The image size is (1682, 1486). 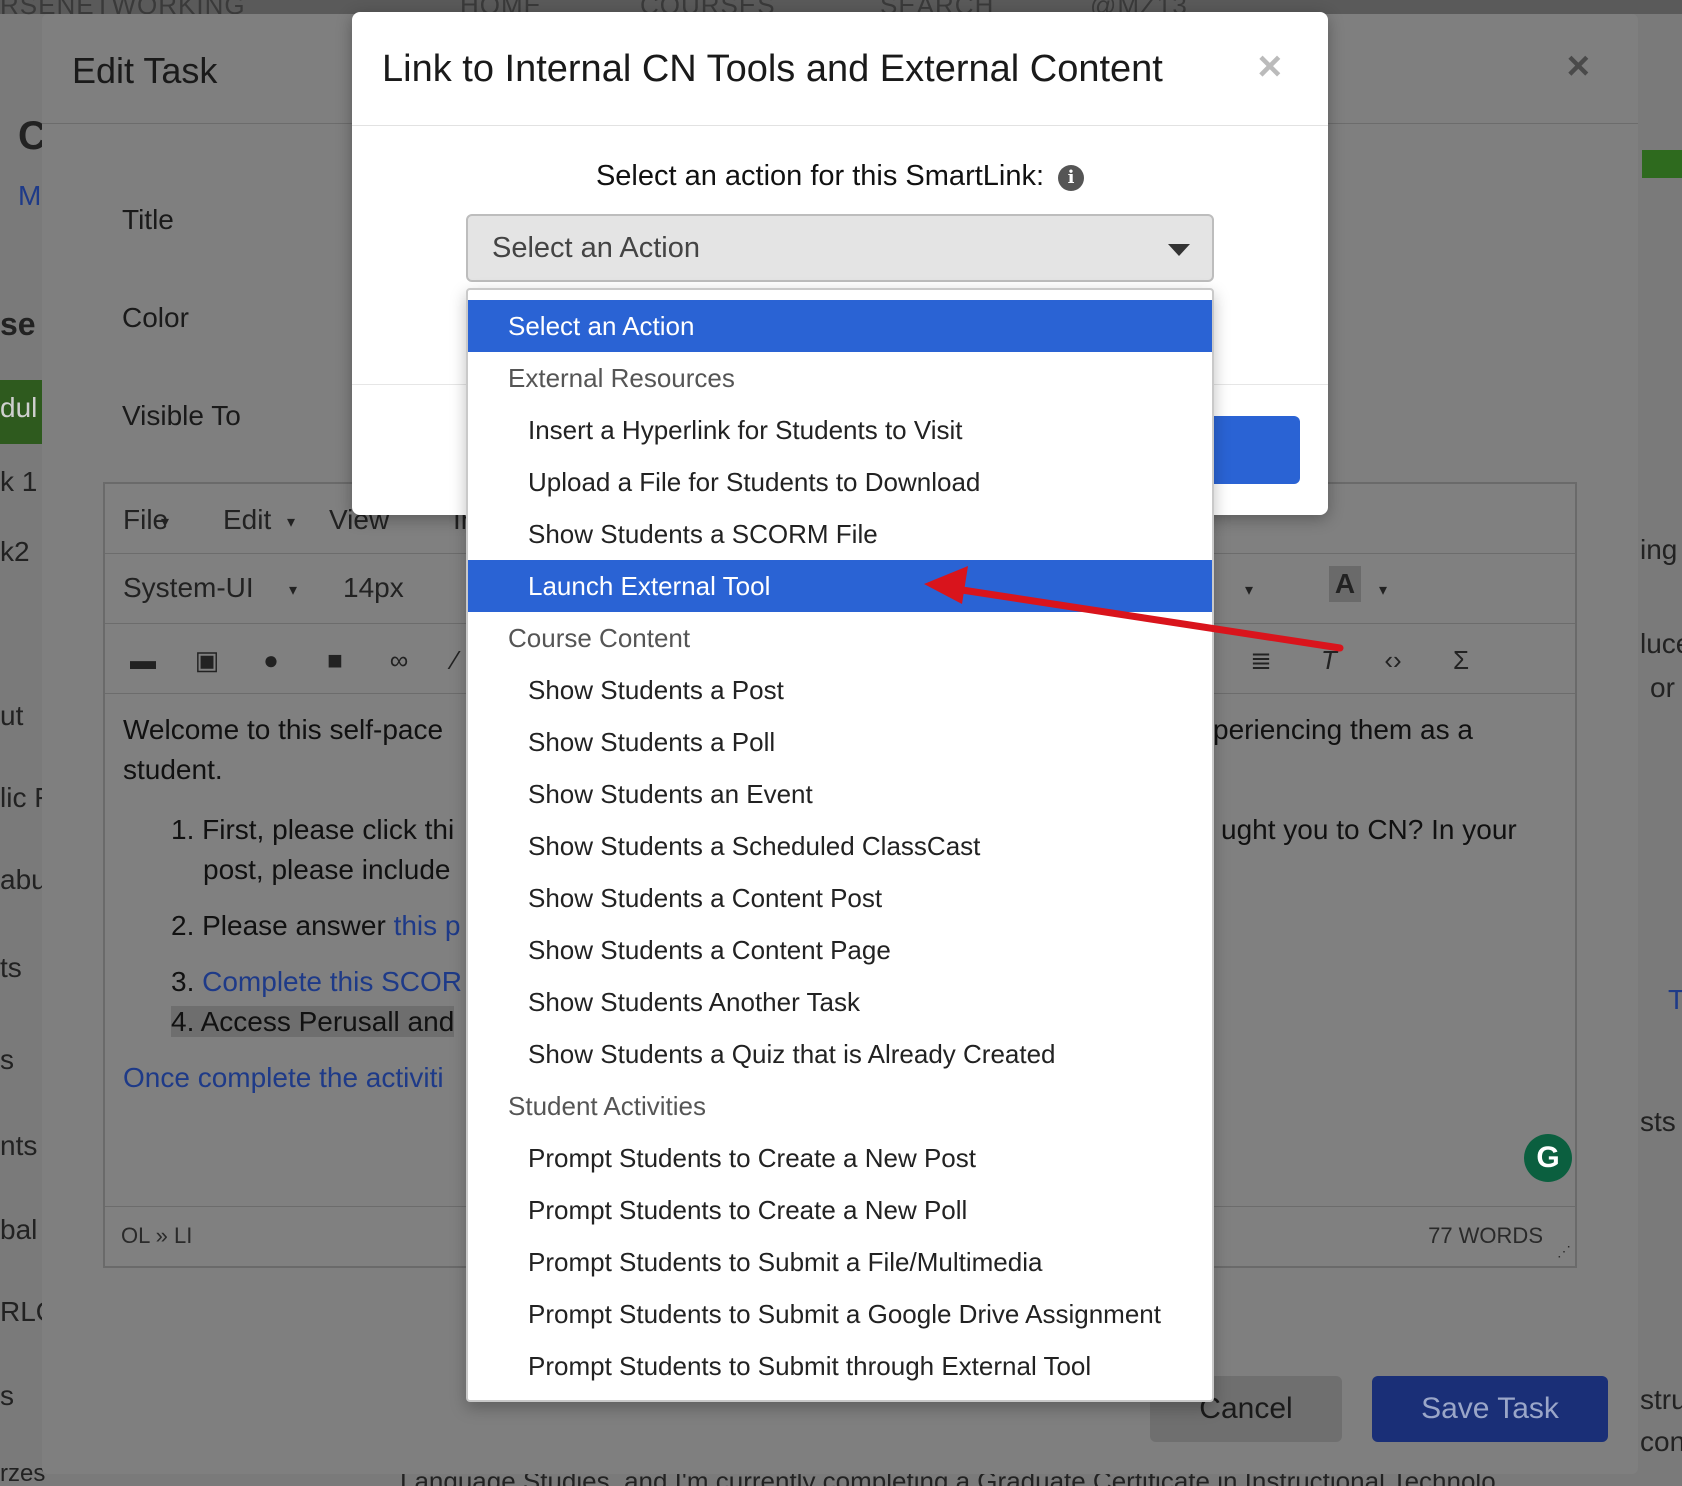 I want to click on option-upload-file: Upload a File for Students to Download, so click(x=840, y=482).